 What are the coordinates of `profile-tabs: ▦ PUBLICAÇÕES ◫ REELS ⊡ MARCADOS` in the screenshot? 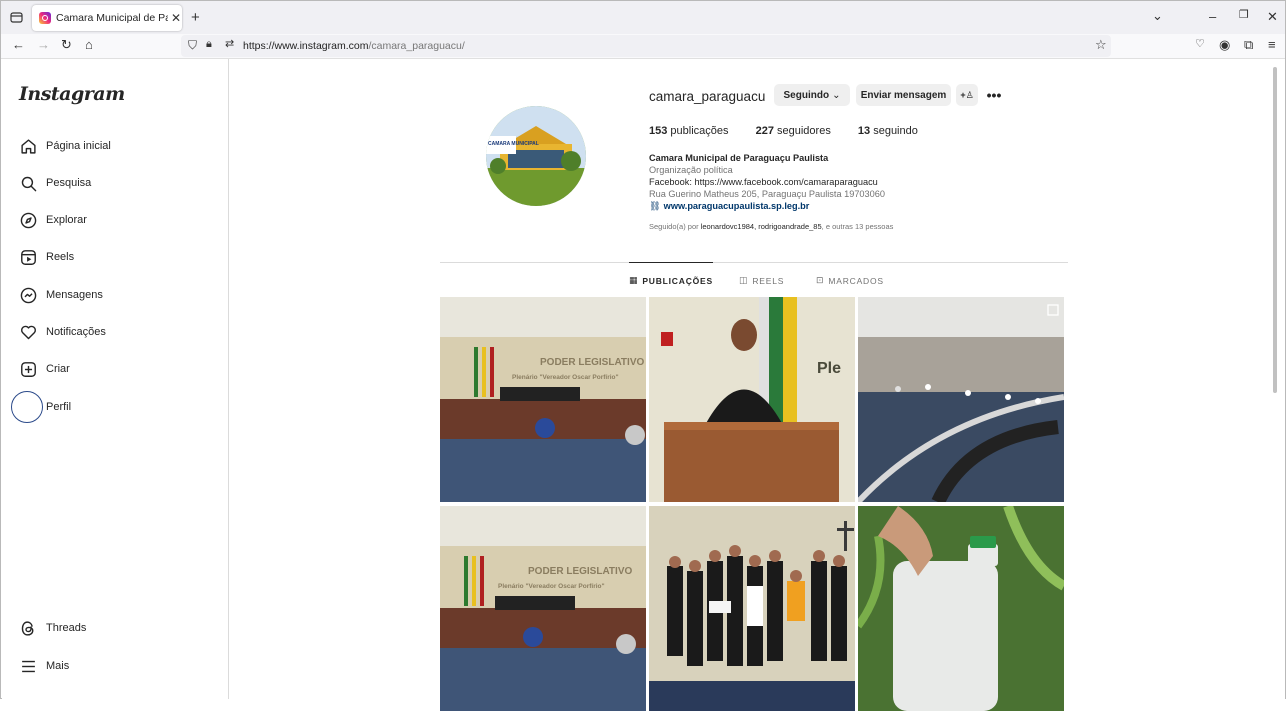 It's located at (754, 279).